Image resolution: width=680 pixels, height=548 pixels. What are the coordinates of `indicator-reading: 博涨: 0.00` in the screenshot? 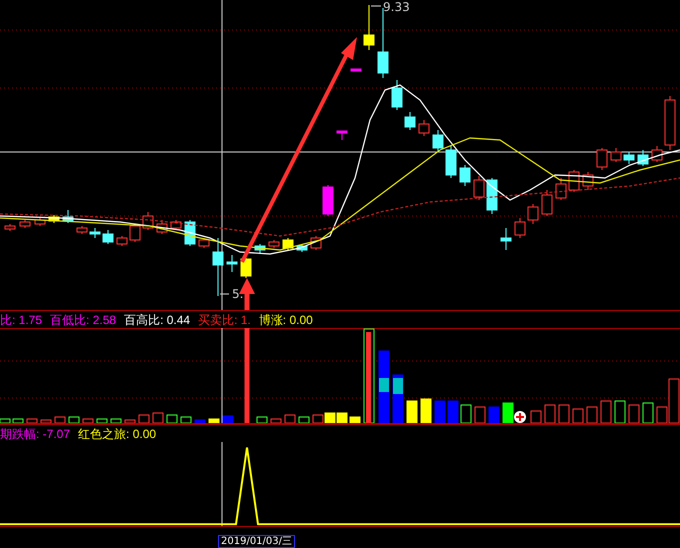 It's located at (285, 320).